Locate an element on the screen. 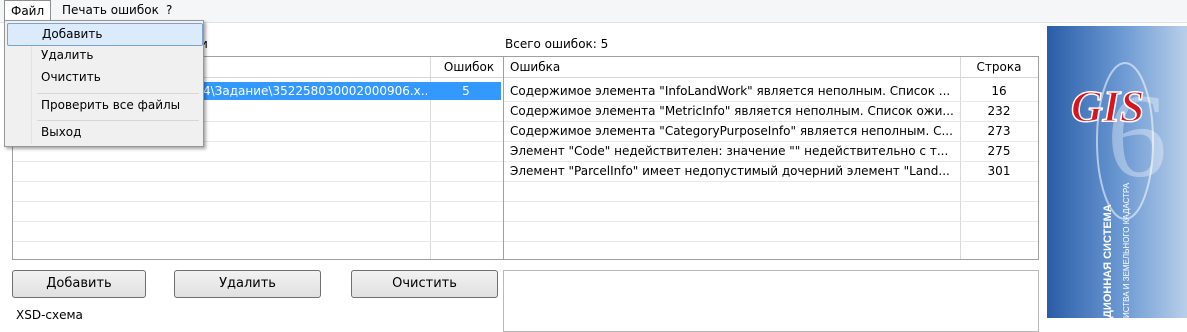 Image resolution: width=1187 pixels, height=332 pixels. menu-item-clear: Очистить is located at coordinates (104, 77).